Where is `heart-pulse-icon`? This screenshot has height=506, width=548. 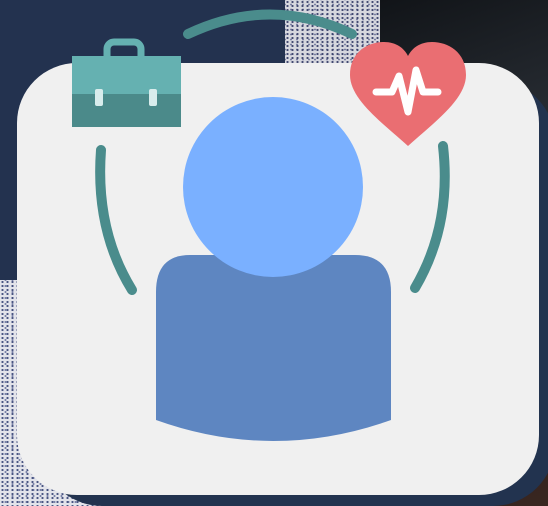
heart-pulse-icon is located at coordinates (408, 94).